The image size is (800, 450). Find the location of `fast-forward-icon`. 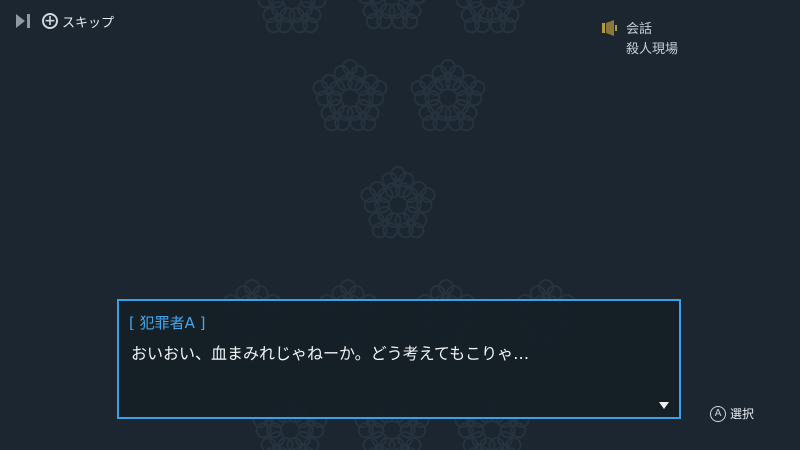

fast-forward-icon is located at coordinates (24, 21).